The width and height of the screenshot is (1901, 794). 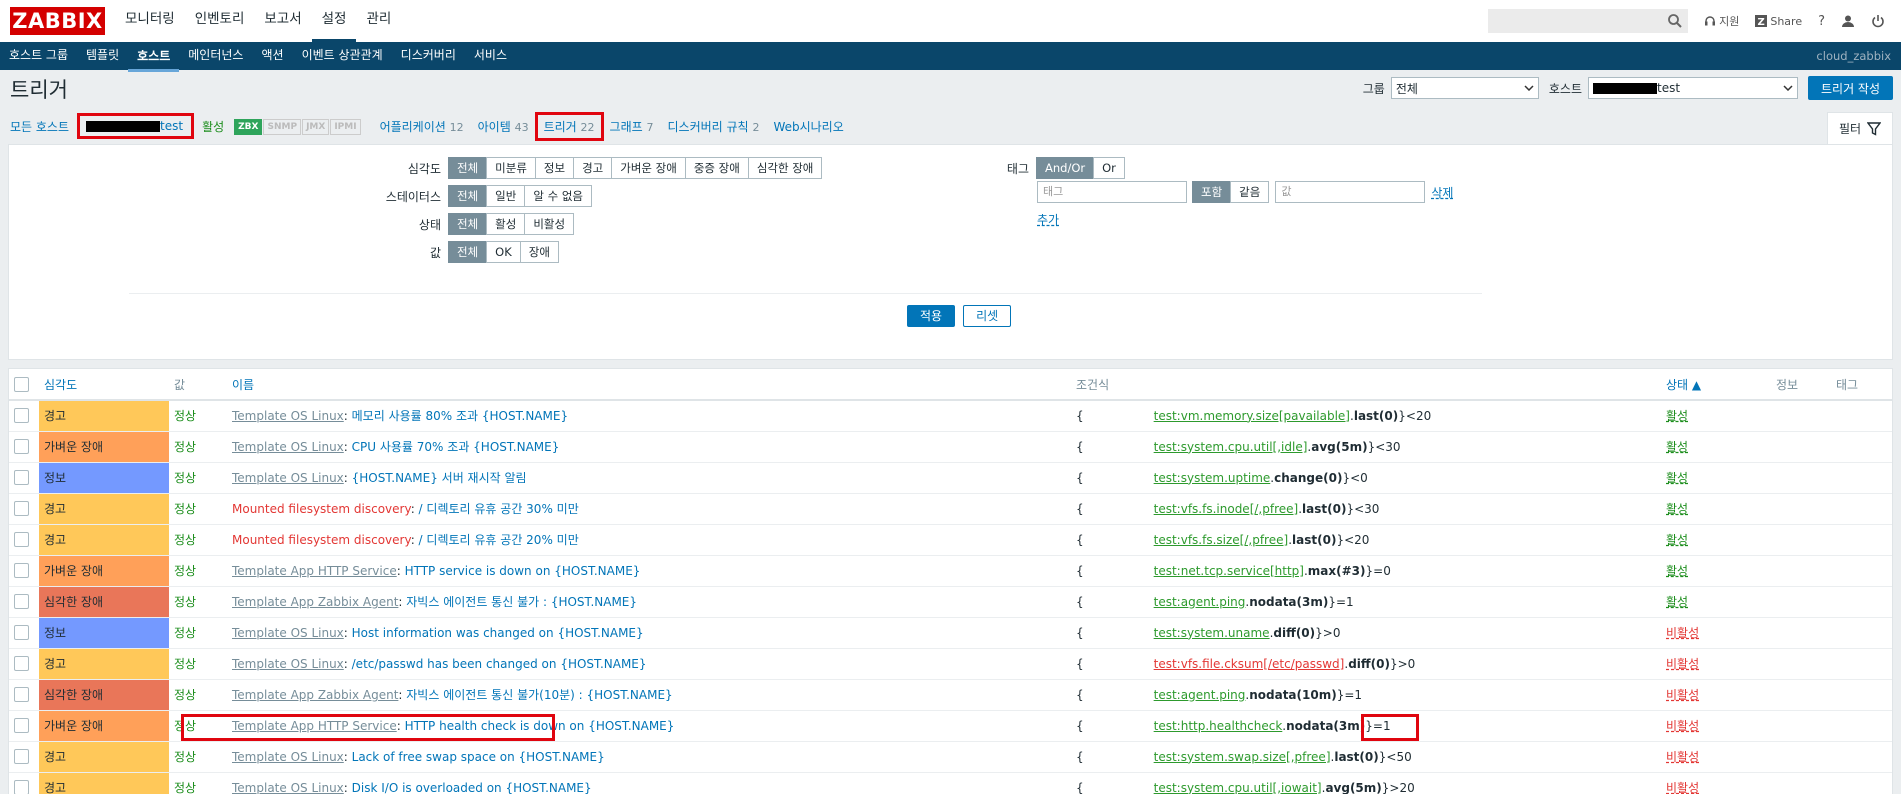 What do you see at coordinates (422, 126) in the screenshot?
I see `applications-tab: 어플리케이션 12` at bounding box center [422, 126].